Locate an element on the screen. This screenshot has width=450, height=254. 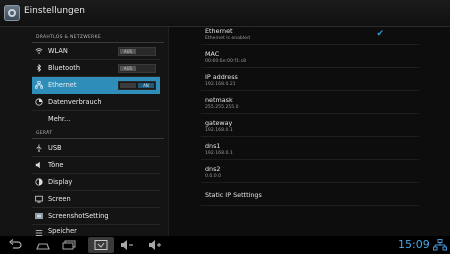
ethernet-icon is located at coordinates (39, 85).